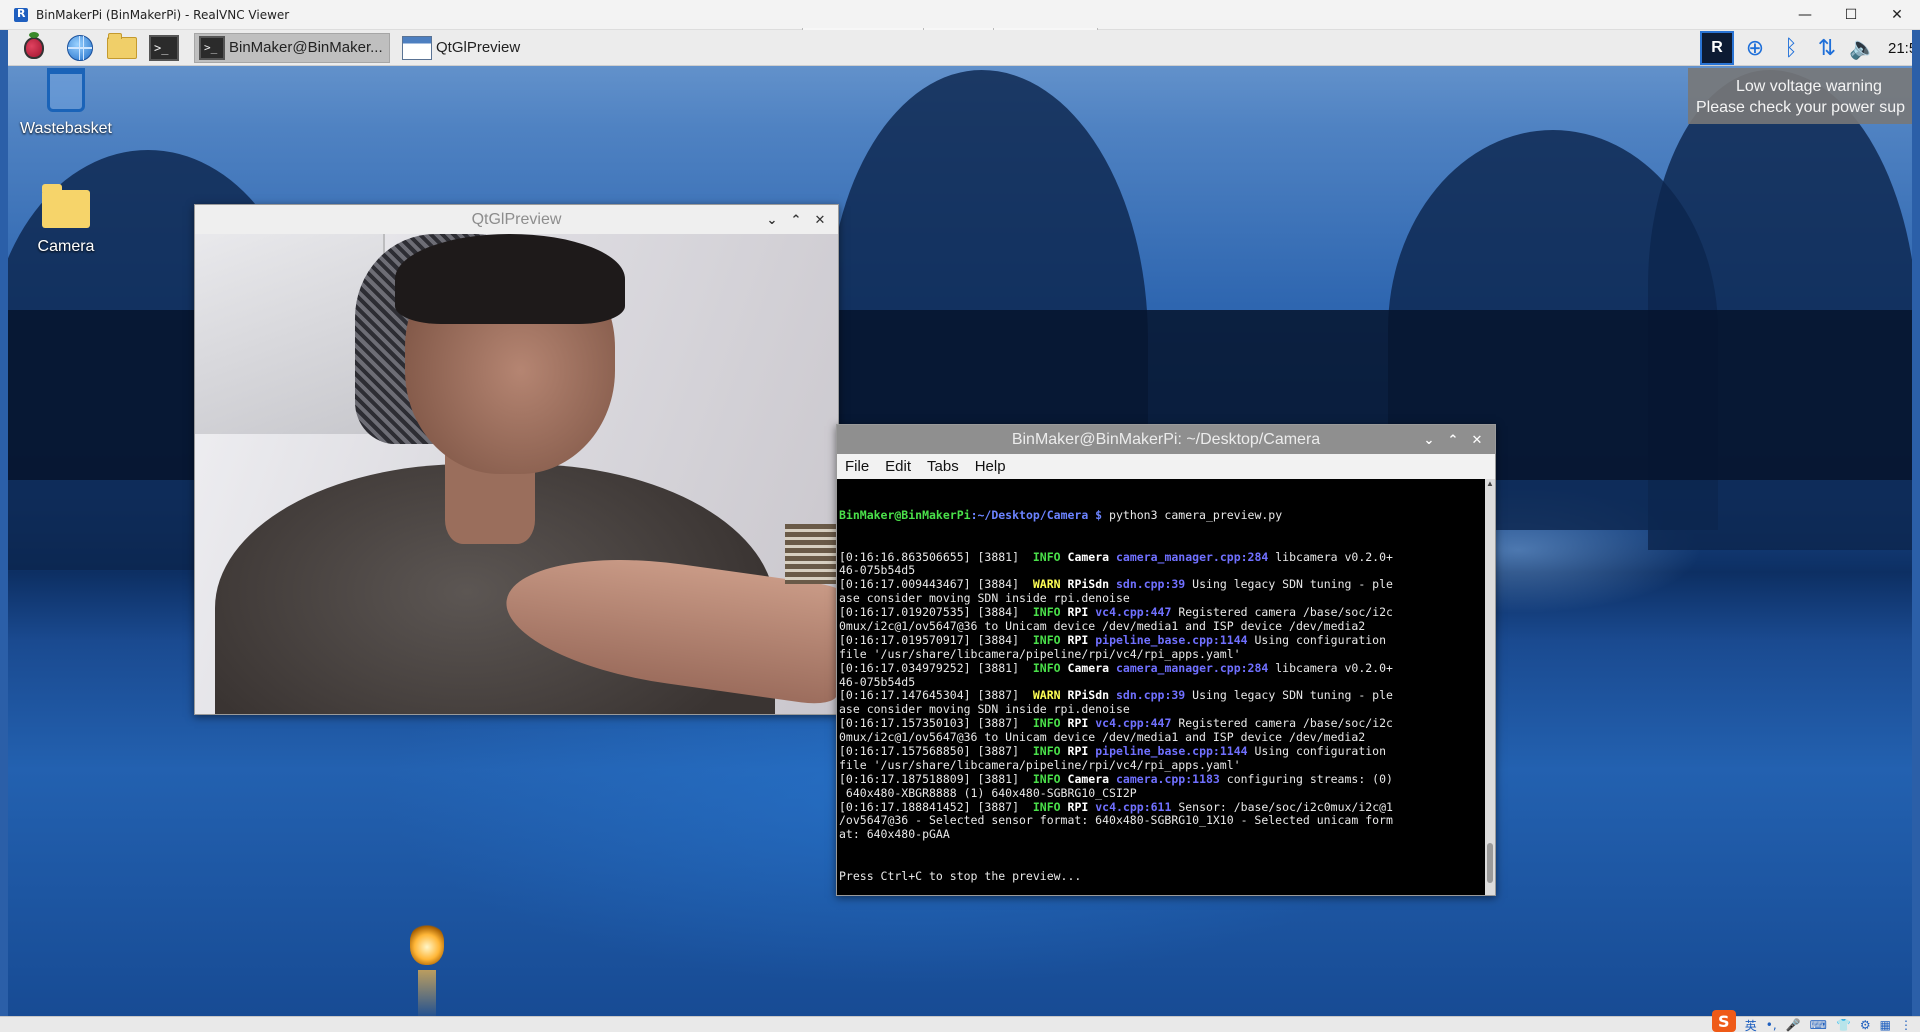 The height and width of the screenshot is (1032, 1920). Describe the element at coordinates (857, 466) in the screenshot. I see `menu-file: File` at that location.